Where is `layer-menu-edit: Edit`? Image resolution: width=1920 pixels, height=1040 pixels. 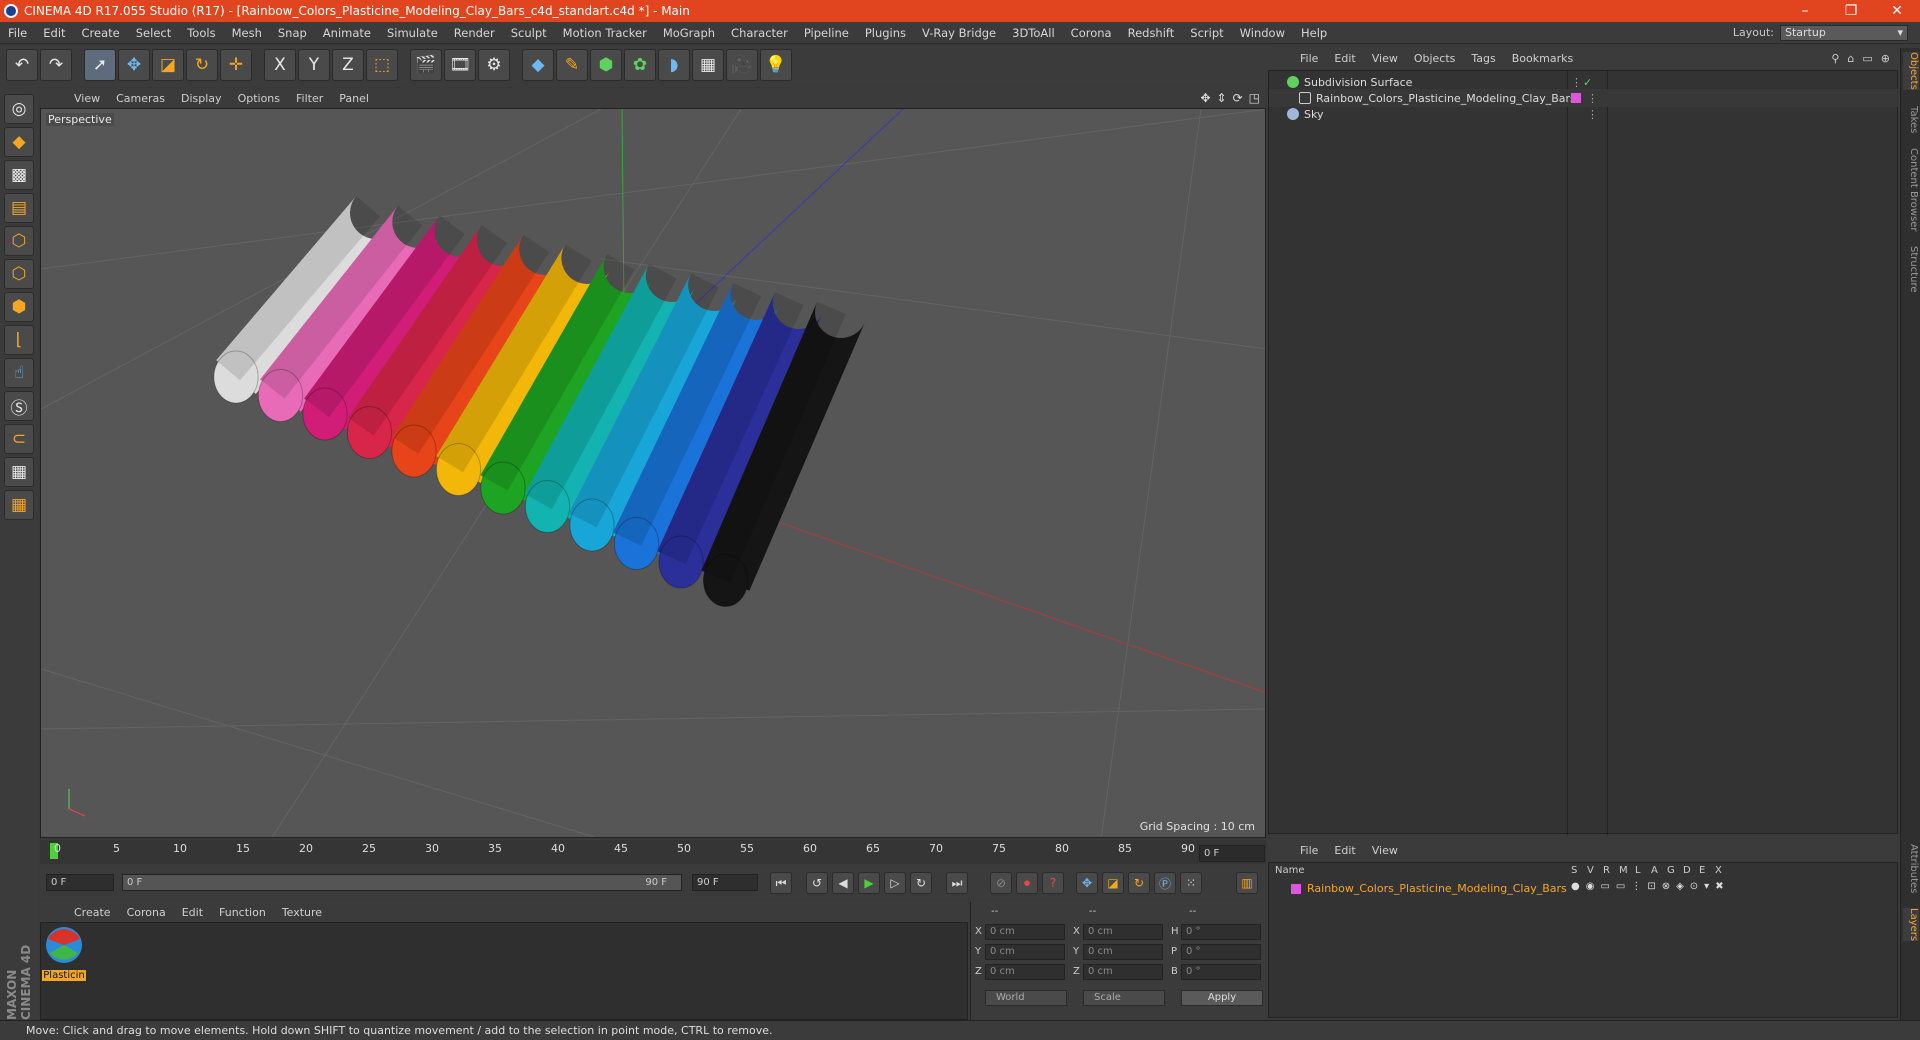
layer-menu-edit: Edit is located at coordinates (1344, 850).